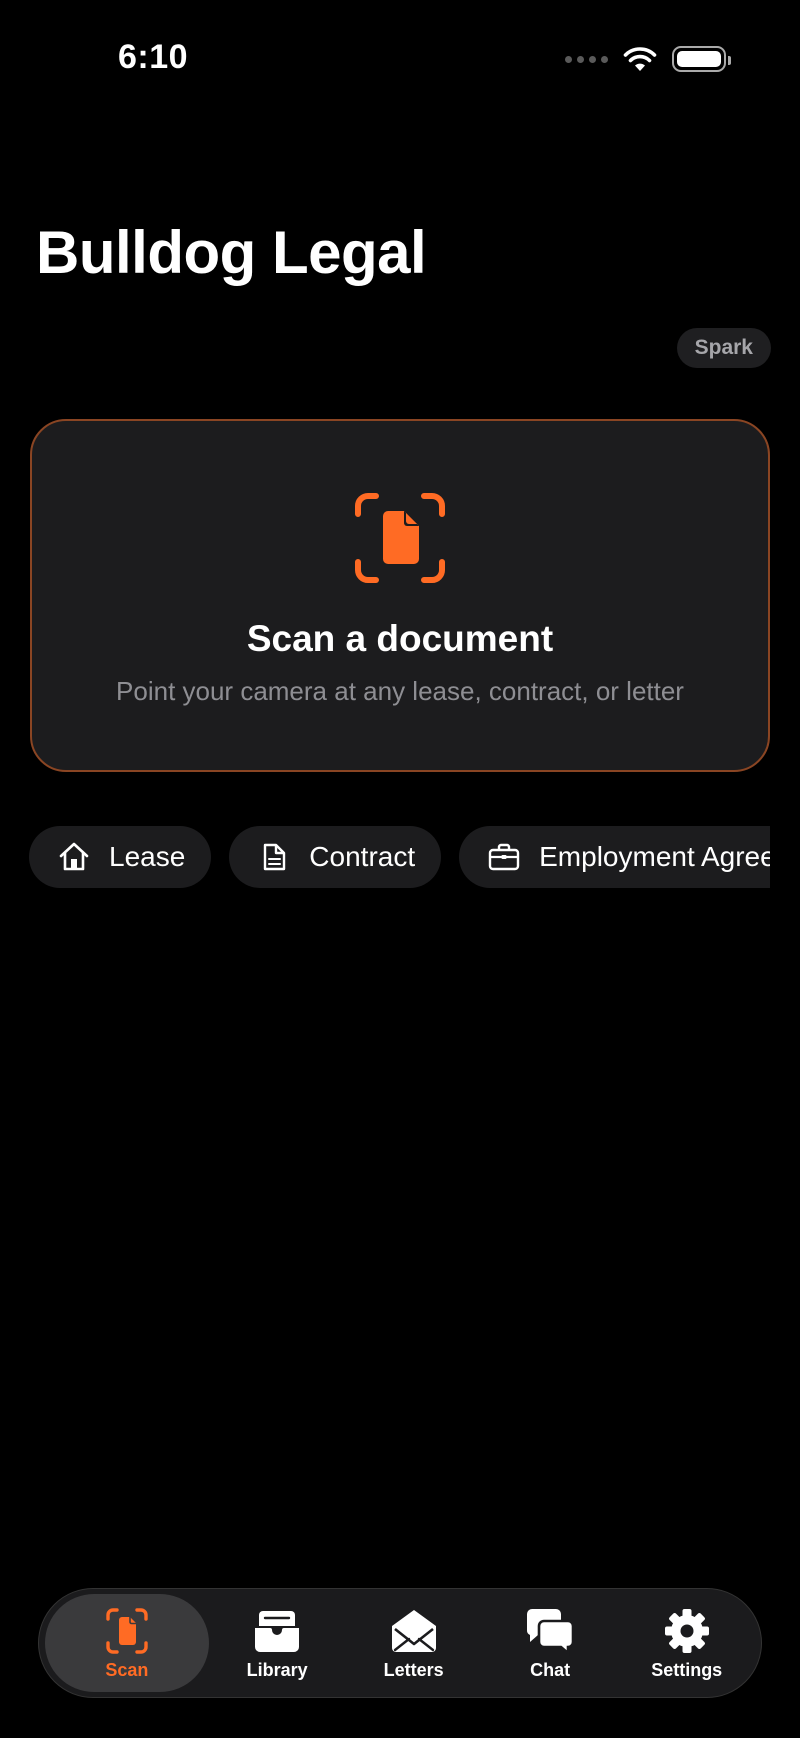  What do you see at coordinates (127, 1669) in the screenshot?
I see `tab-label: Scan` at bounding box center [127, 1669].